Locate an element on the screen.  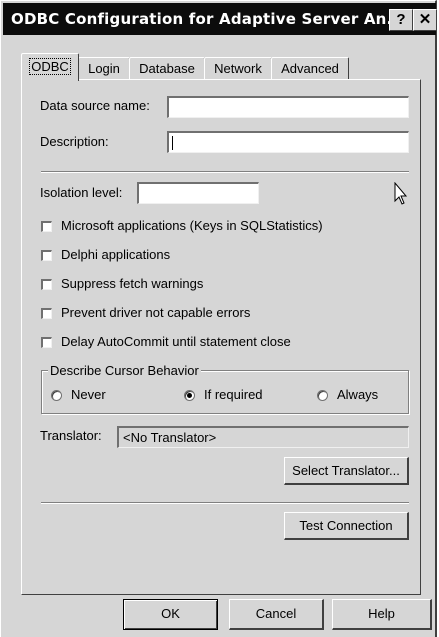
help-title-button: ? is located at coordinates (401, 20).